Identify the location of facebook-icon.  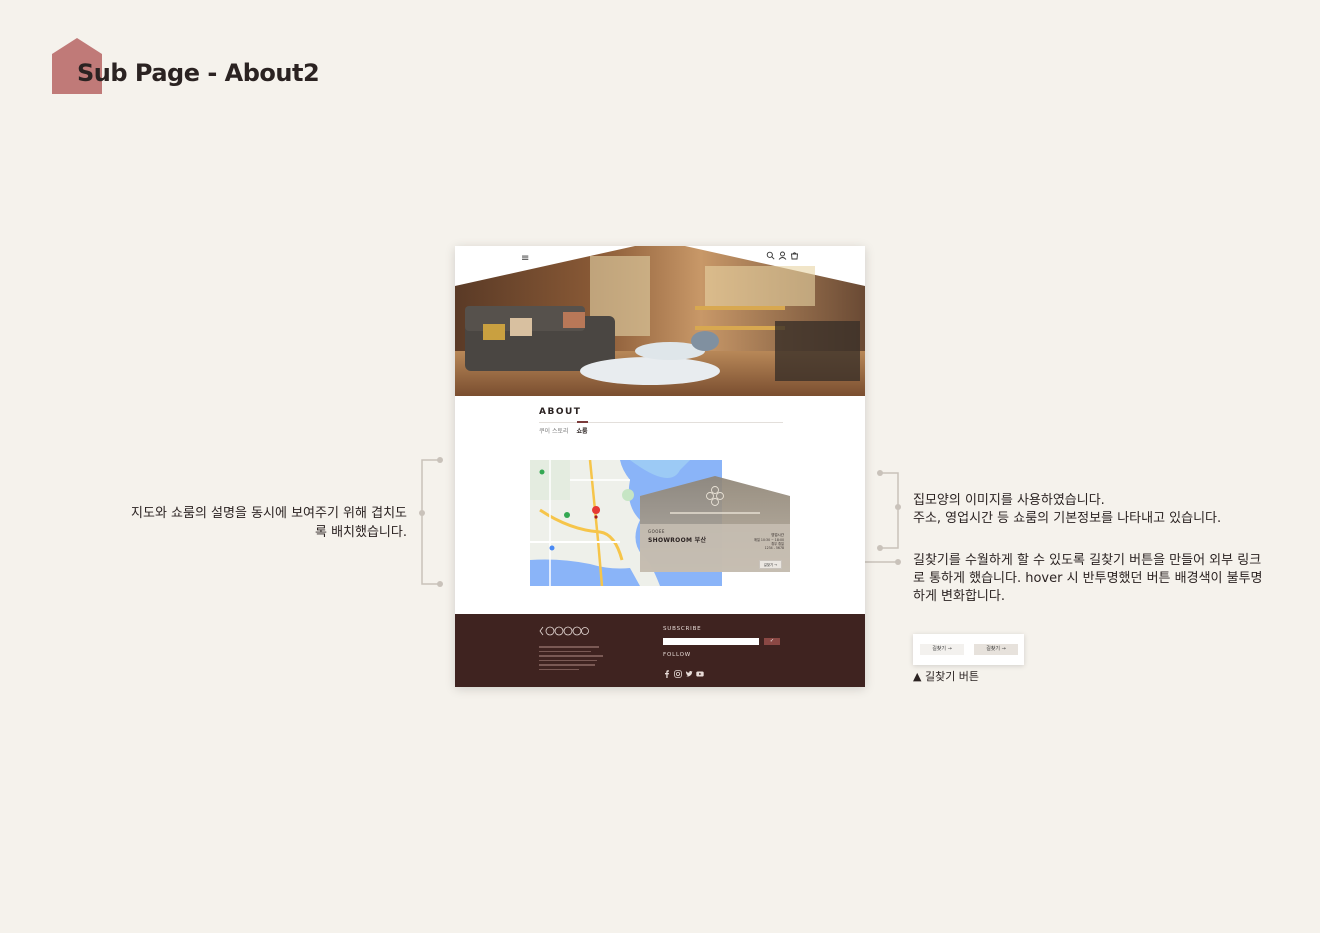
(667, 670).